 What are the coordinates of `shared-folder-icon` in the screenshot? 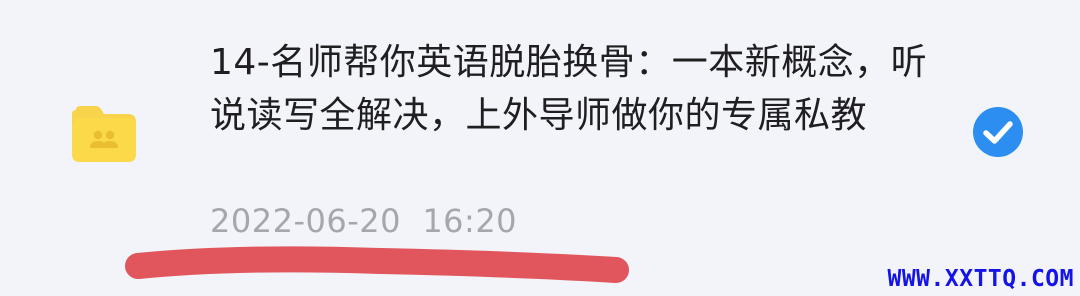 It's located at (104, 134).